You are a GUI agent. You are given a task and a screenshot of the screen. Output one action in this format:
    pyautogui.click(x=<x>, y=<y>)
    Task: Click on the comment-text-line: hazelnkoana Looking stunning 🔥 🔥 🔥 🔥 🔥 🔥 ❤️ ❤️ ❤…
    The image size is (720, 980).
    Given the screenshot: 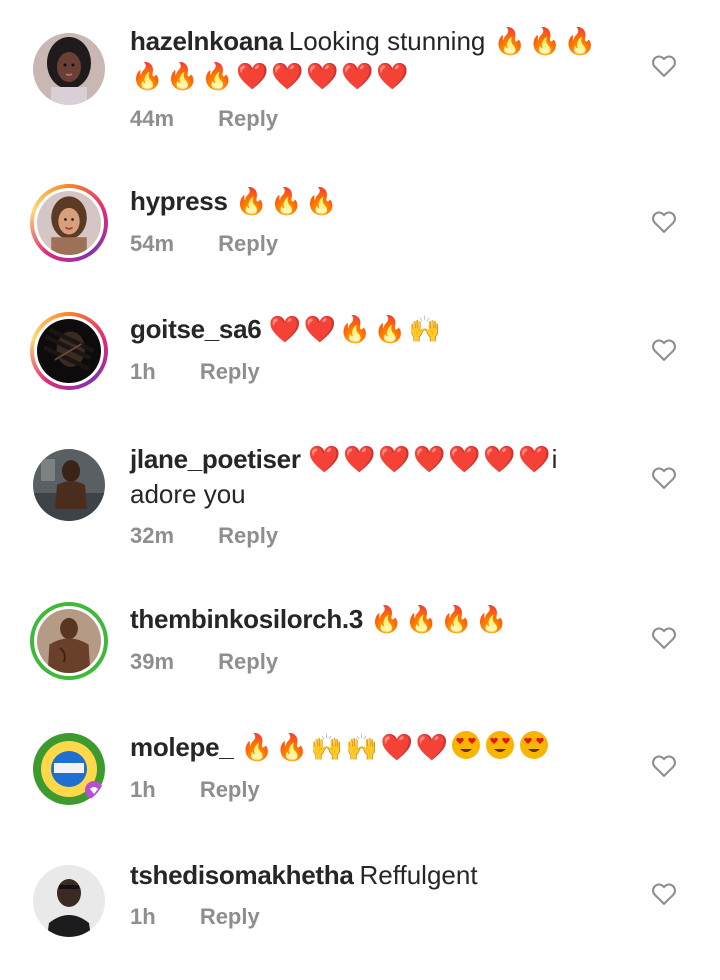 What is the action you would take?
    pyautogui.click(x=365, y=59)
    